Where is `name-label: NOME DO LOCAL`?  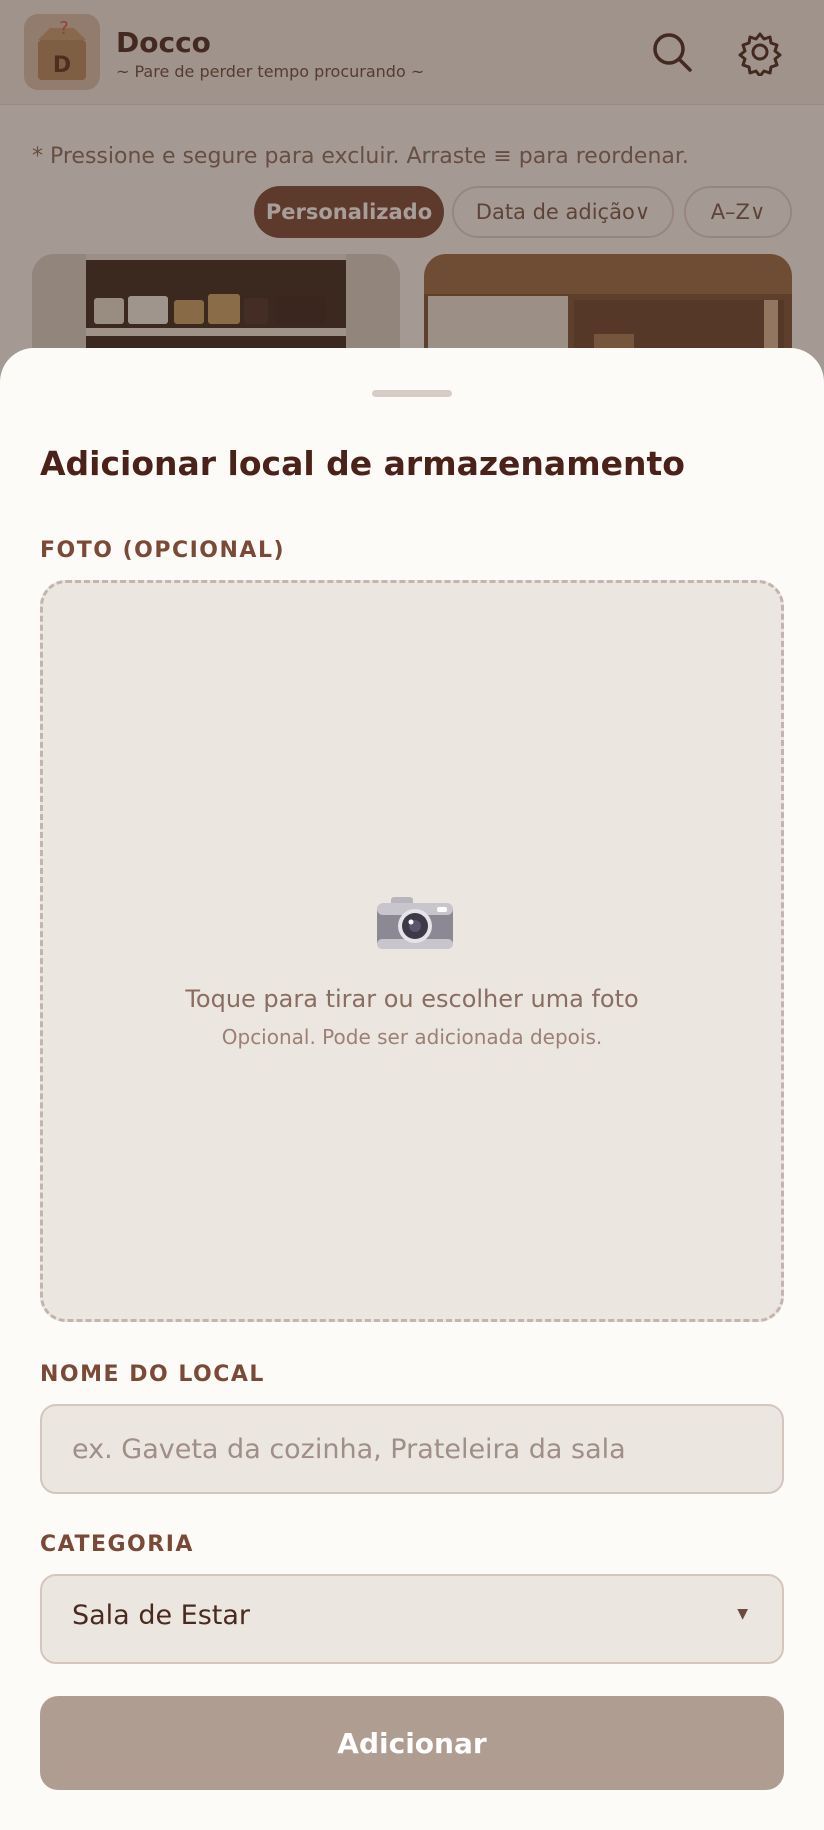 name-label: NOME DO LOCAL is located at coordinates (152, 1374).